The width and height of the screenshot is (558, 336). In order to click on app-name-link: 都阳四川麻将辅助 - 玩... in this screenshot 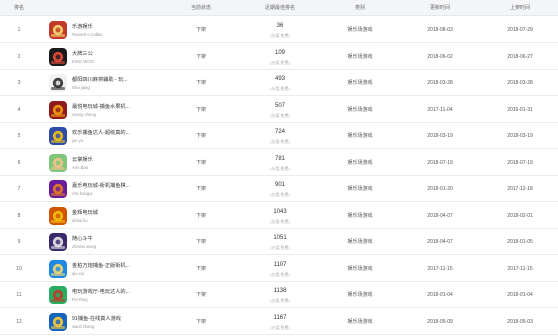, I will do `click(119, 79)`.